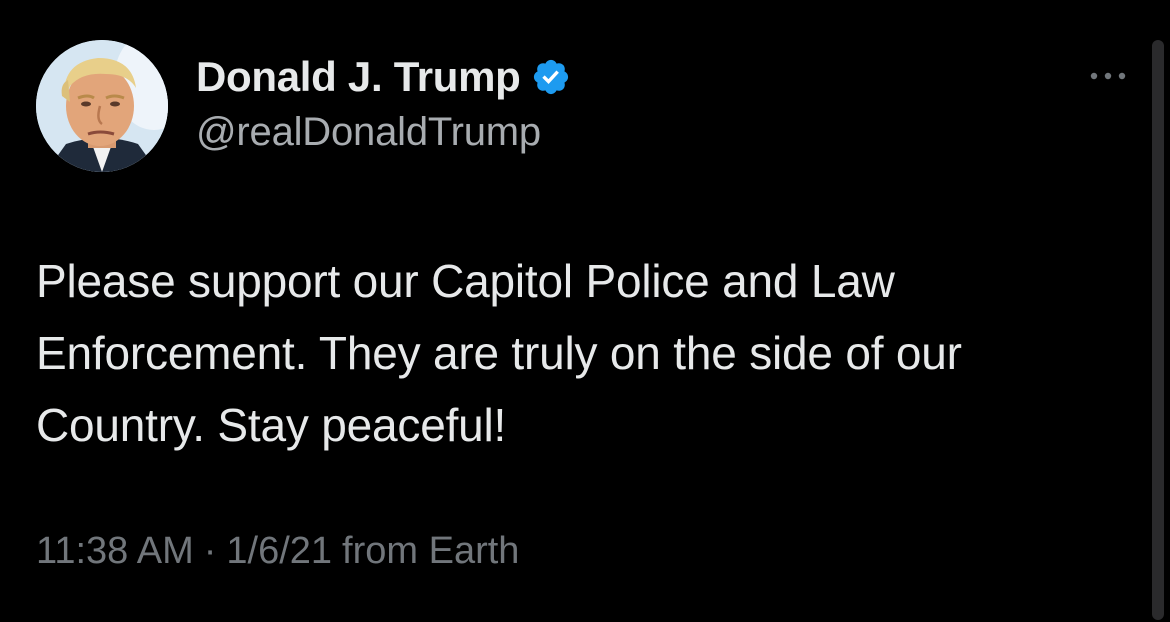  I want to click on more-options-icon, so click(1108, 76).